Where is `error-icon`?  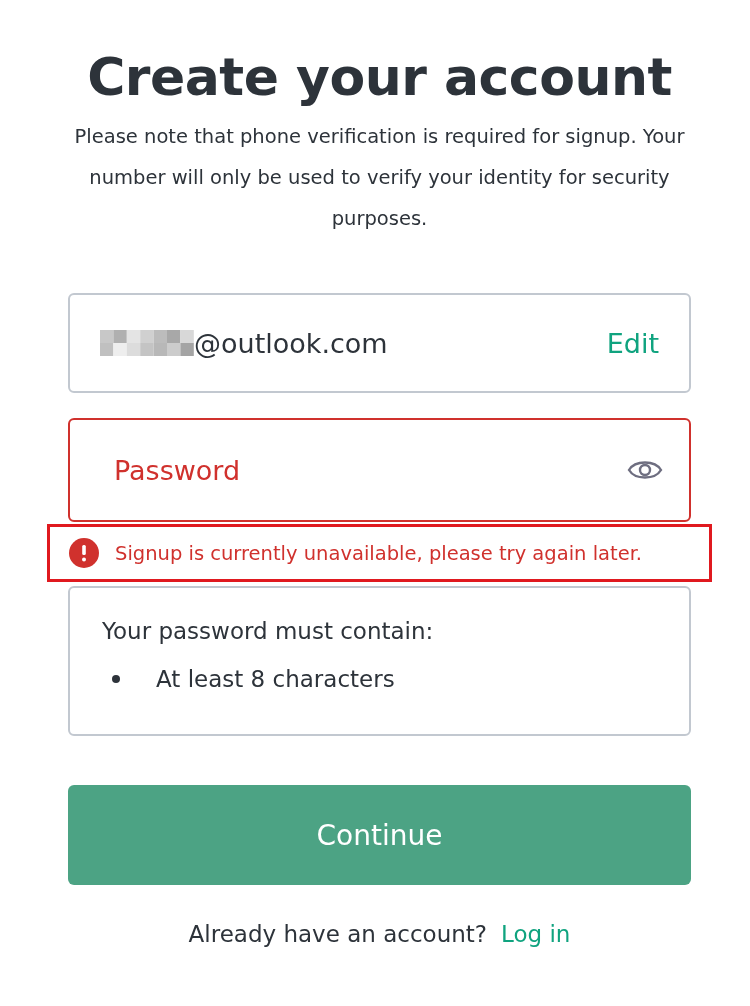
error-icon is located at coordinates (84, 553).